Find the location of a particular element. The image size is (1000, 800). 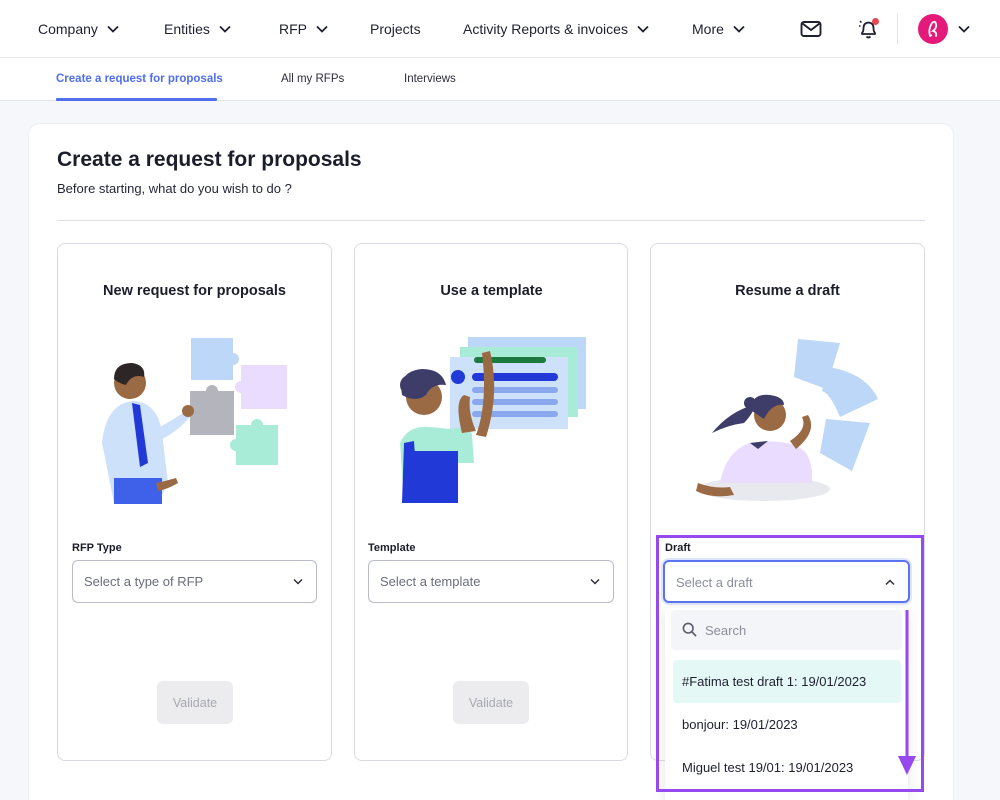

tab-all-my-rfps: All my RFPs is located at coordinates (312, 79).